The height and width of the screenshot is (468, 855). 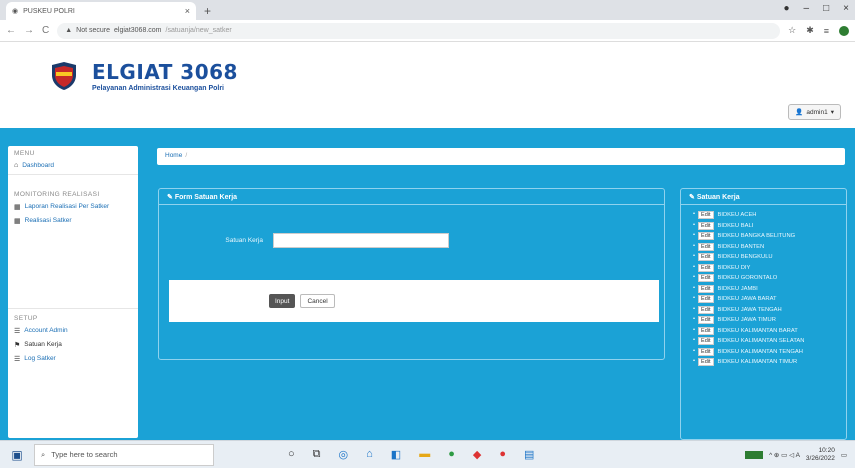 I want to click on list-item: • Edit BIDKEU BENGKULU, so click(x=766, y=257).